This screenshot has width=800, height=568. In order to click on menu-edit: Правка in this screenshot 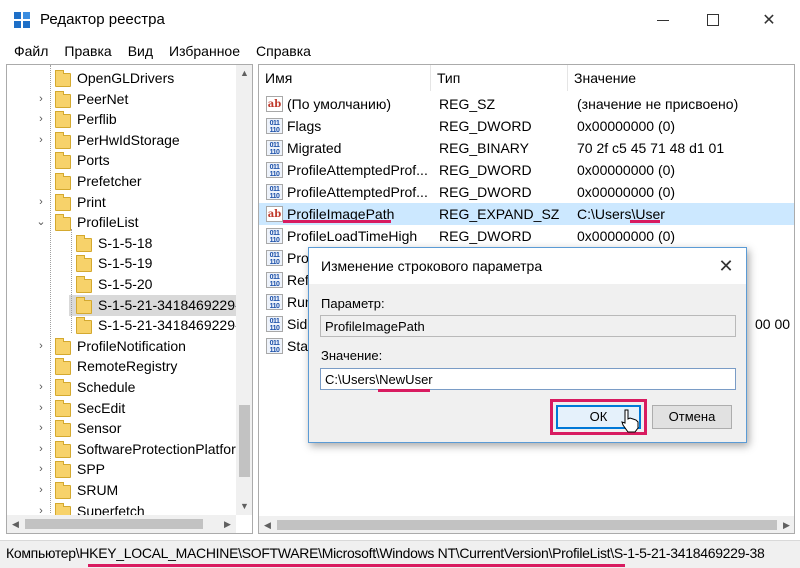, I will do `click(87, 51)`.